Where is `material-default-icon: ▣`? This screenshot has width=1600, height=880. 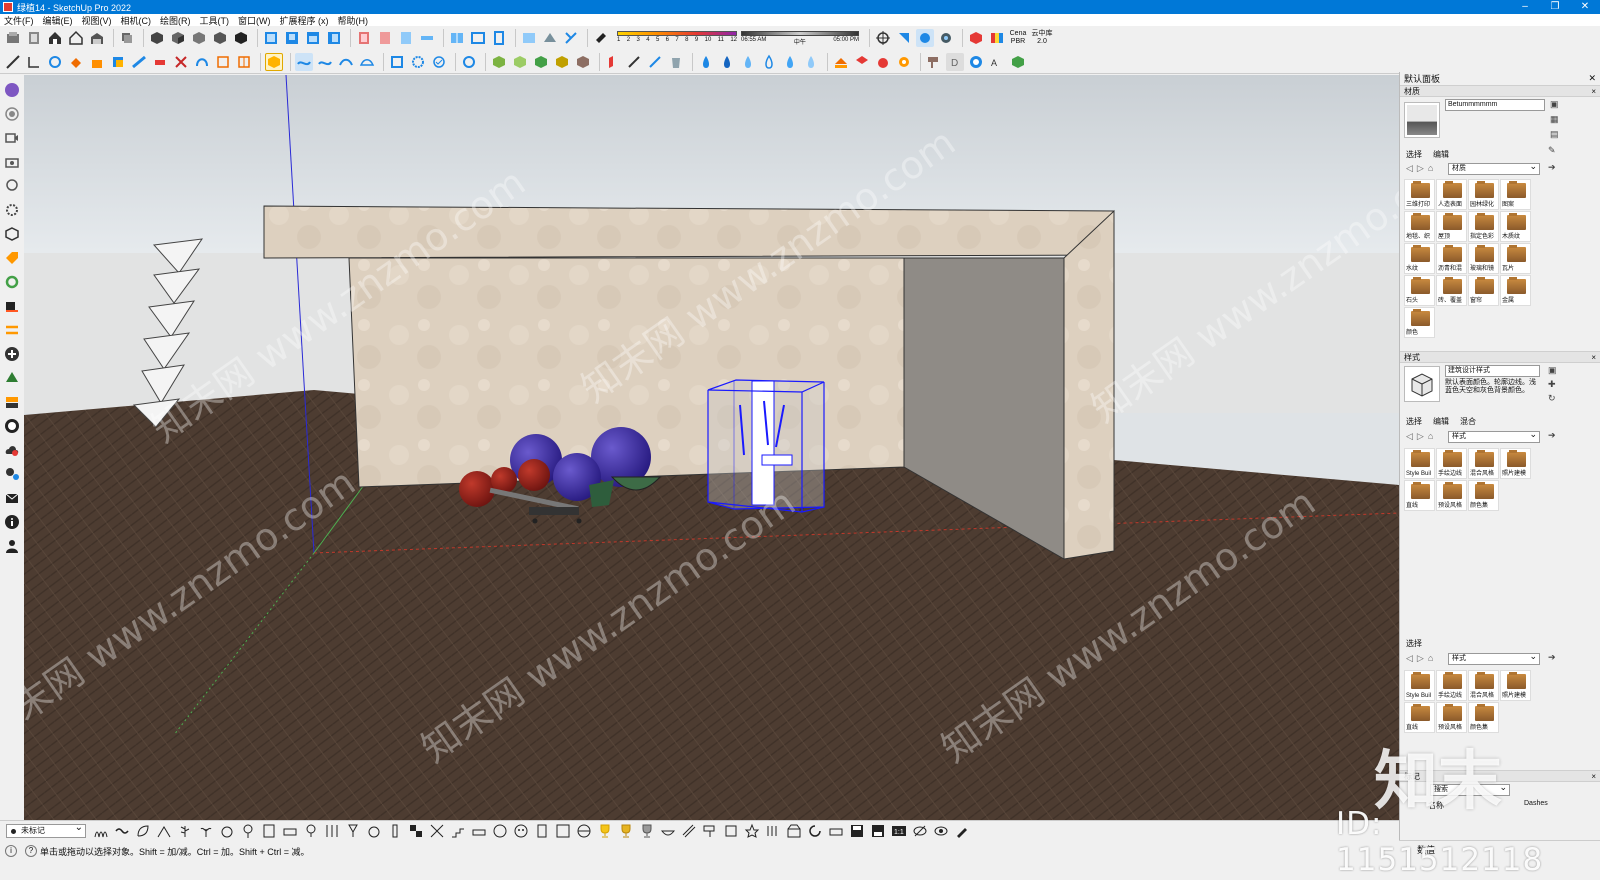
material-default-icon: ▣ is located at coordinates (1554, 104).